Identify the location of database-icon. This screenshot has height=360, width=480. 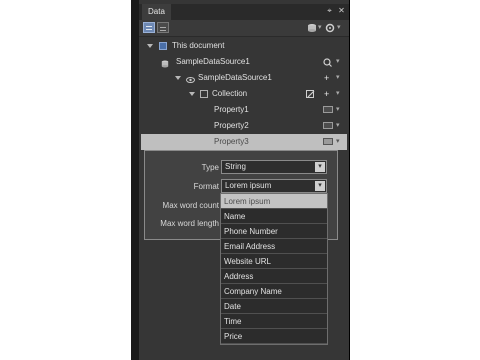
(165, 63).